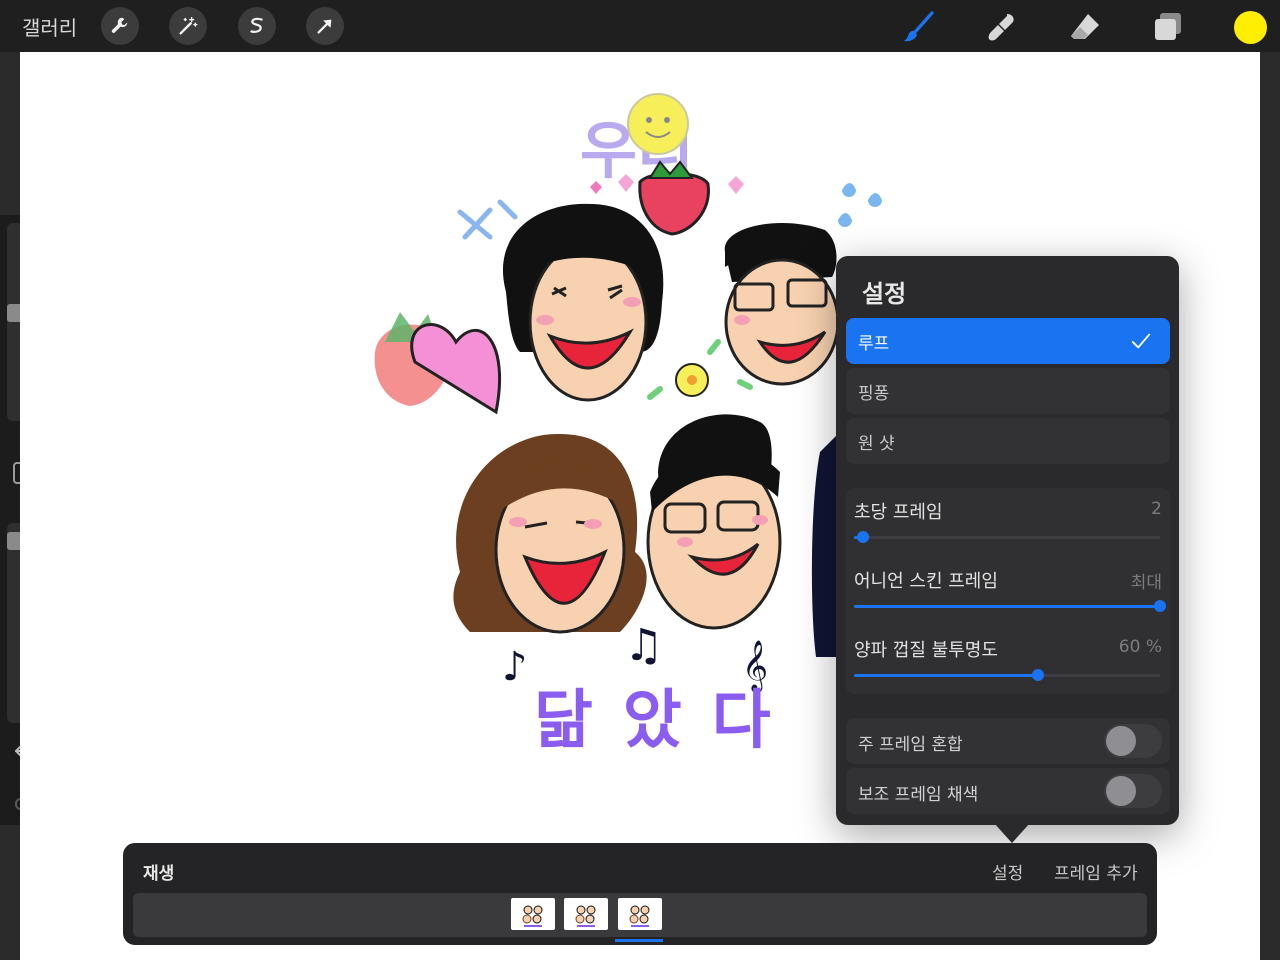  What do you see at coordinates (910, 745) in the screenshot?
I see `blend-primary-label: 주 프레임 혼합` at bounding box center [910, 745].